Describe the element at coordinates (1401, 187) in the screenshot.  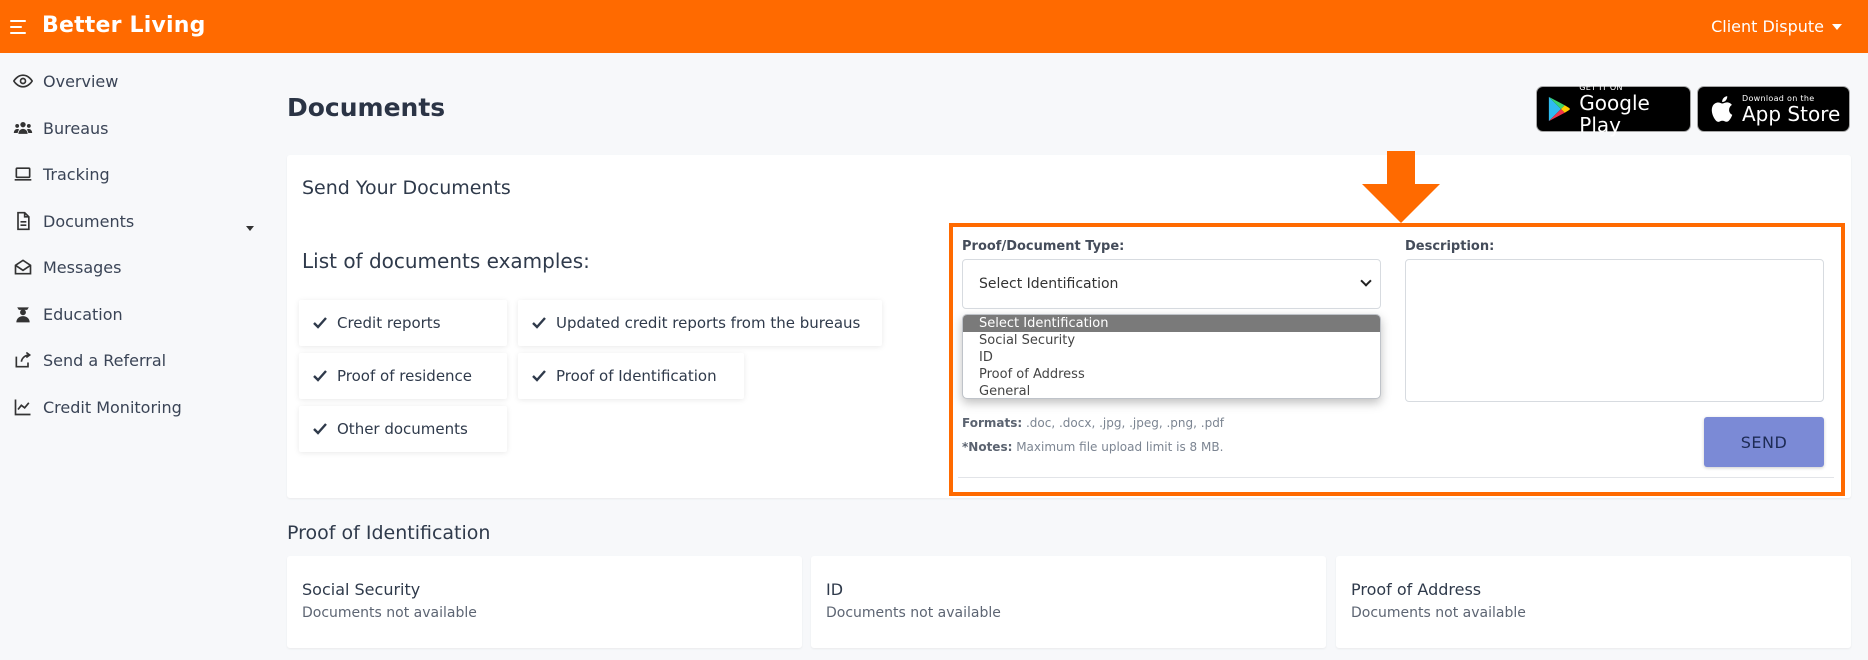
I see `callout-arrow-icon` at that location.